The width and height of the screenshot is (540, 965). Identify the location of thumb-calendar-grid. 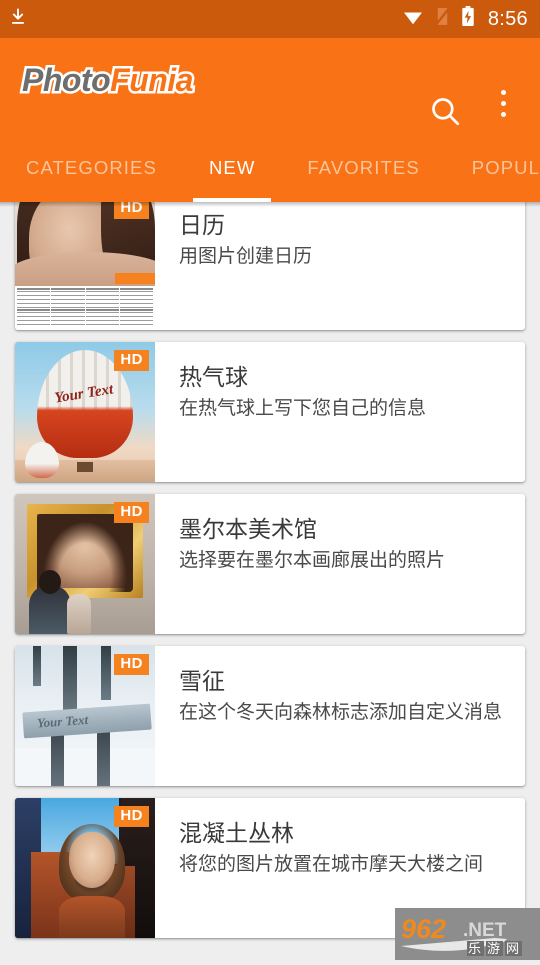
(85, 308).